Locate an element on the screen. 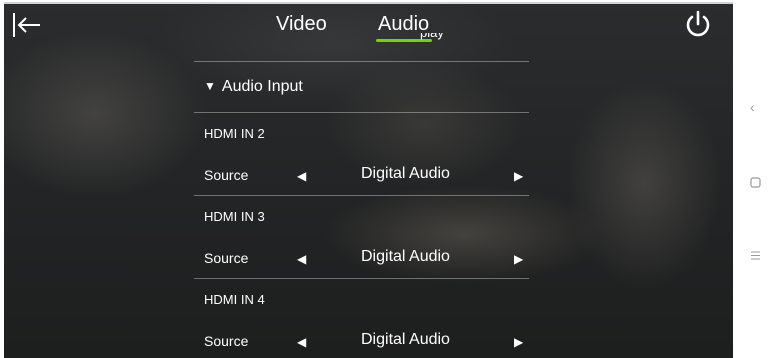 The width and height of the screenshot is (772, 358). section-title: Audio Input is located at coordinates (262, 86).